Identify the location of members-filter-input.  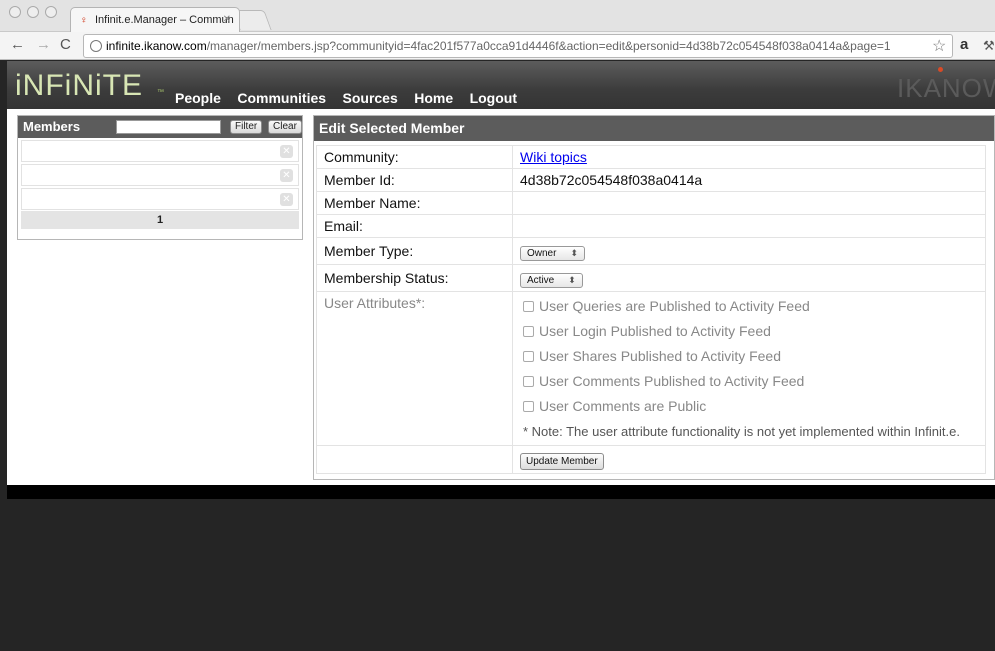
(168, 127).